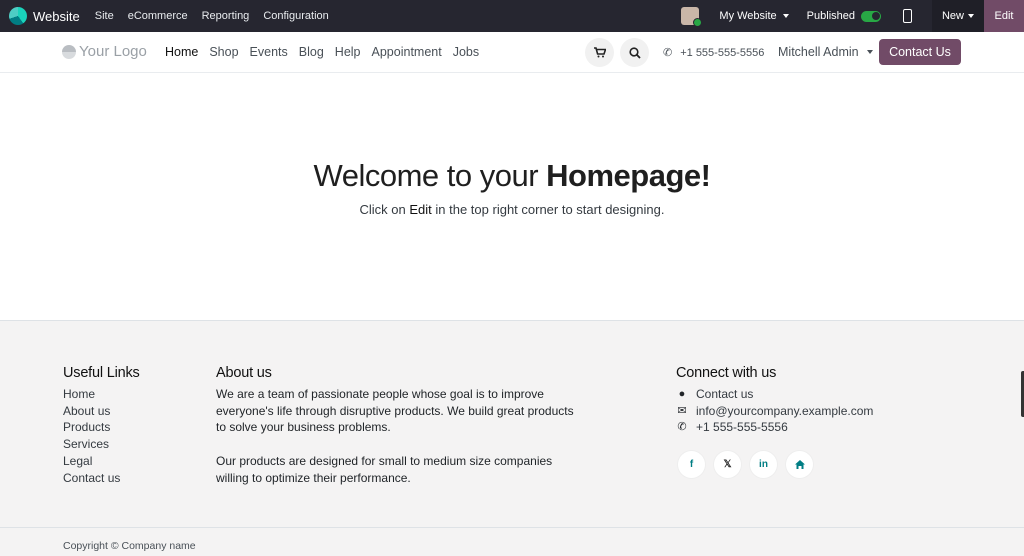 This screenshot has width=1024, height=556. I want to click on nav-blog: Blog, so click(311, 52).